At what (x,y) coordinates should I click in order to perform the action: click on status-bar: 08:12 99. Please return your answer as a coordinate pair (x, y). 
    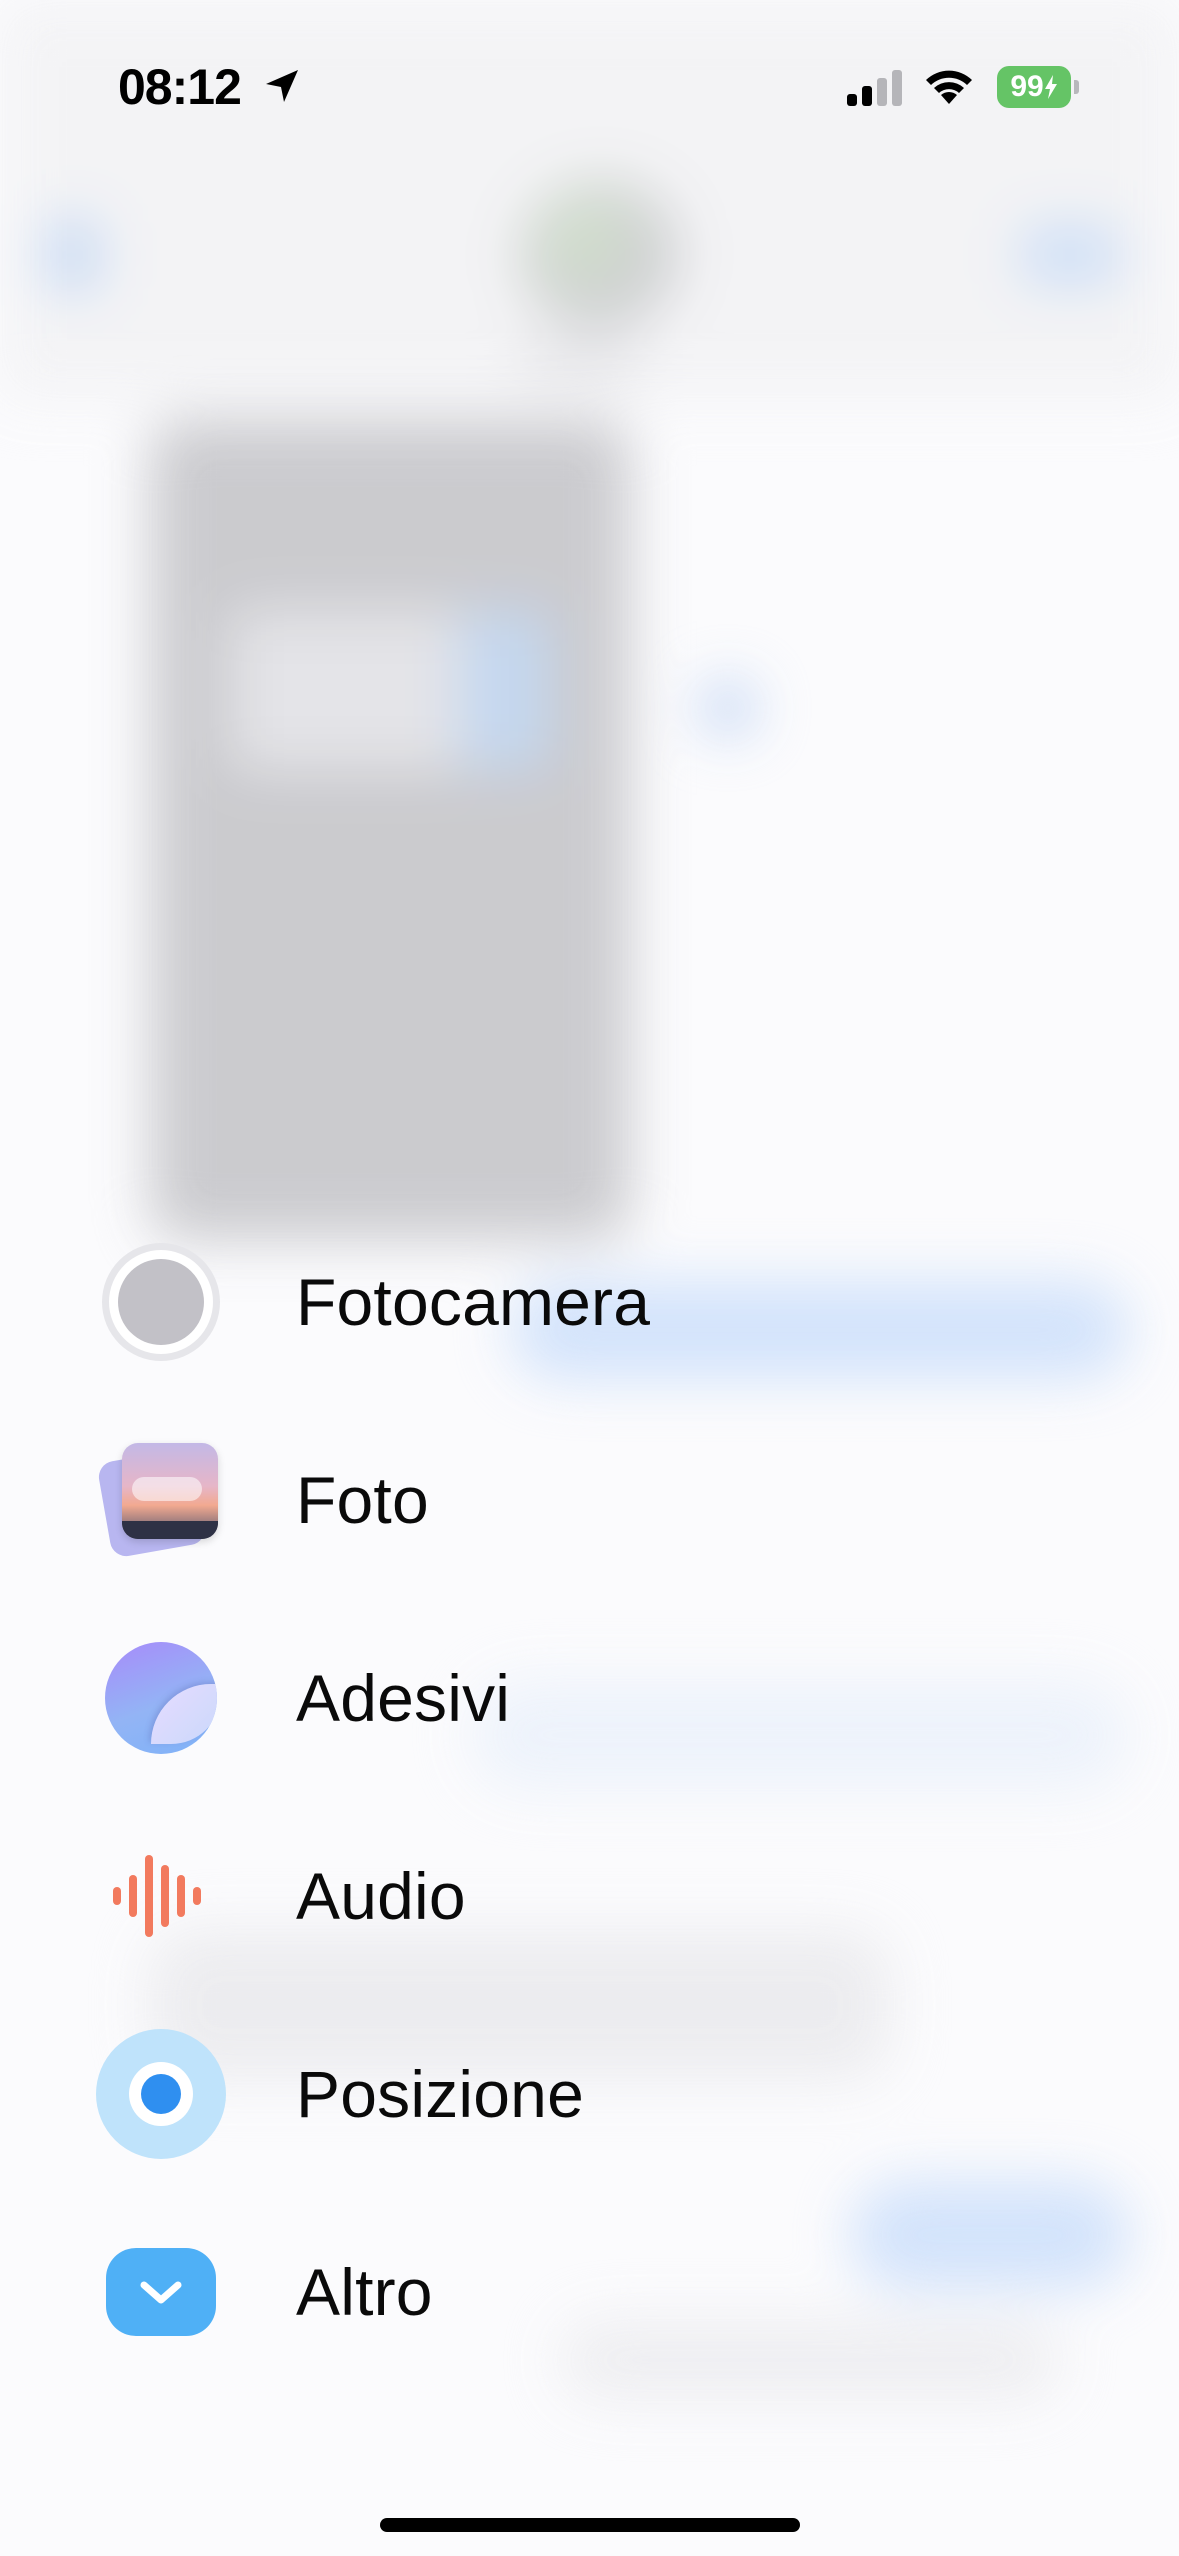
    Looking at the image, I should click on (589, 85).